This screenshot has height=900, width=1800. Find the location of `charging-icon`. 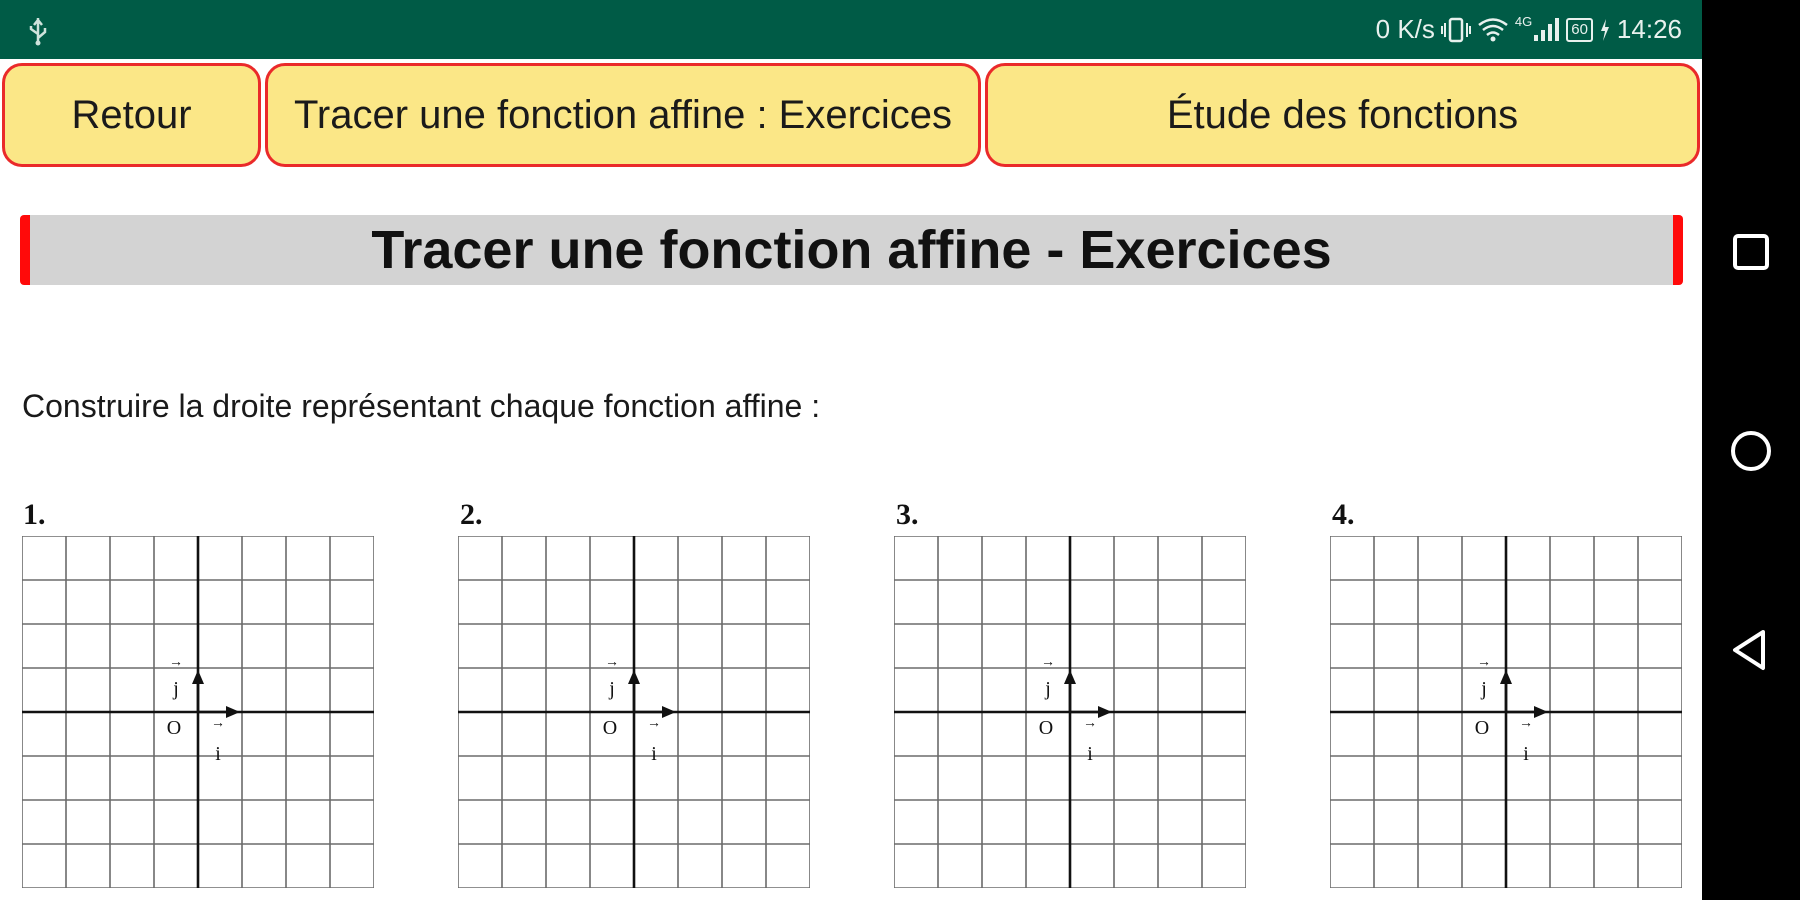

charging-icon is located at coordinates (1604, 29).